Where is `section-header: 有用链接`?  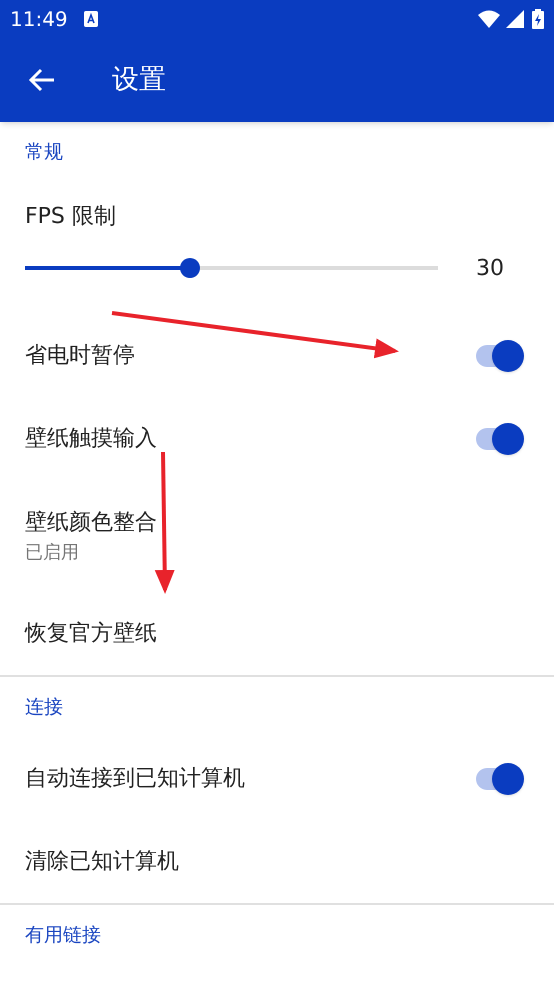
section-header: 有用链接 is located at coordinates (63, 935).